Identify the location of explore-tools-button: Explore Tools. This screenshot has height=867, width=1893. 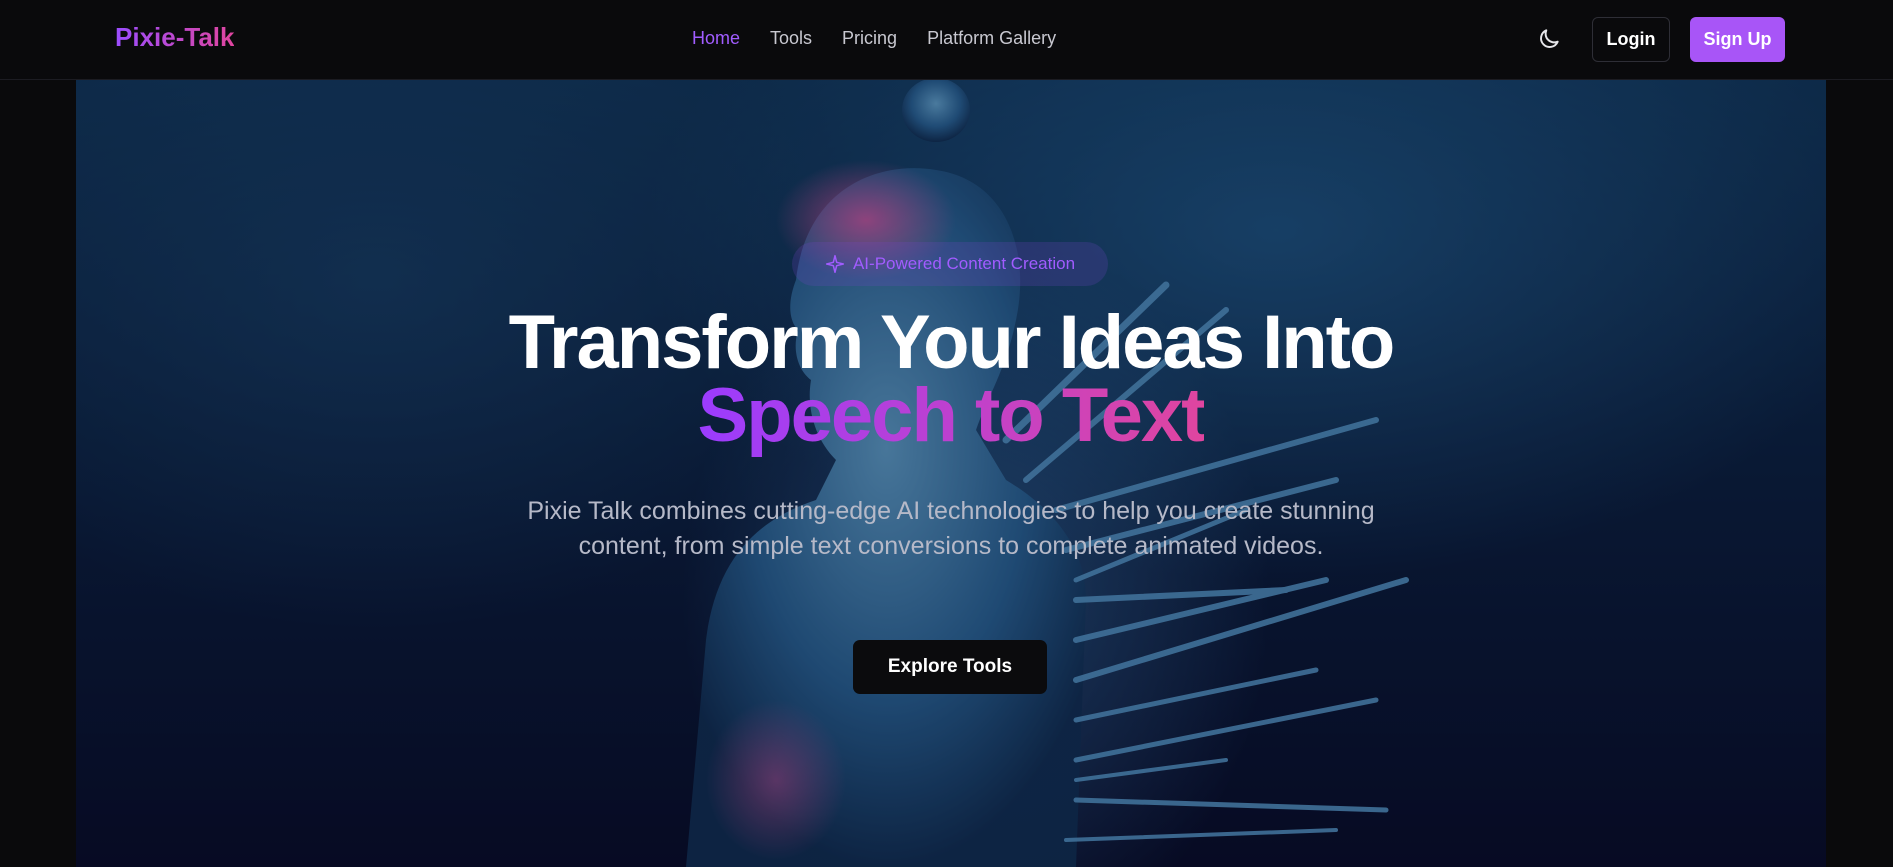
(950, 667).